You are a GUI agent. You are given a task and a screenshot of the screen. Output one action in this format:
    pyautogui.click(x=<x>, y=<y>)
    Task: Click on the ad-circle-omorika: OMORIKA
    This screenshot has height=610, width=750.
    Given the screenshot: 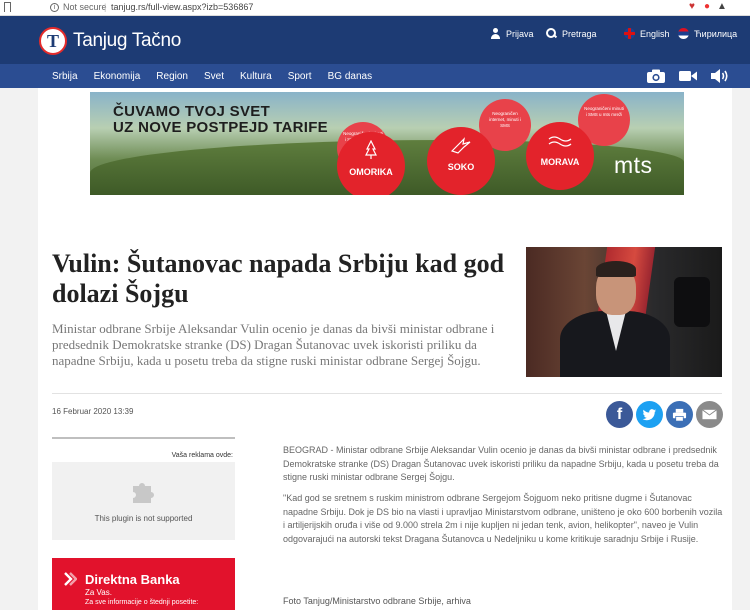 What is the action you would take?
    pyautogui.click(x=371, y=163)
    